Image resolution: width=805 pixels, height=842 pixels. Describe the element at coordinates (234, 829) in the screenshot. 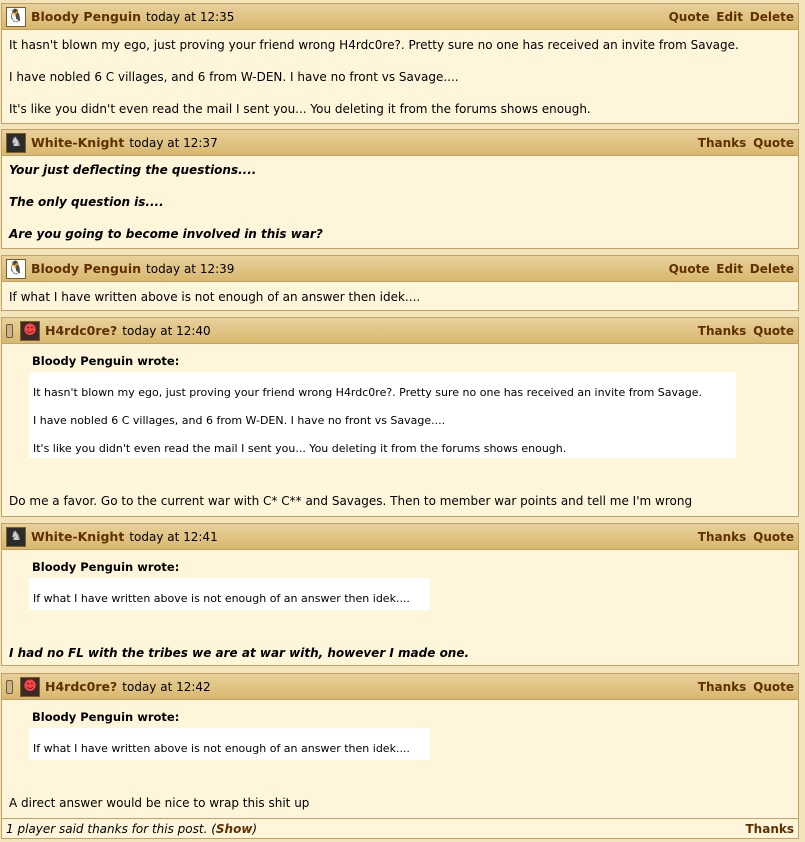

I see `show-thanks-link: Show` at that location.